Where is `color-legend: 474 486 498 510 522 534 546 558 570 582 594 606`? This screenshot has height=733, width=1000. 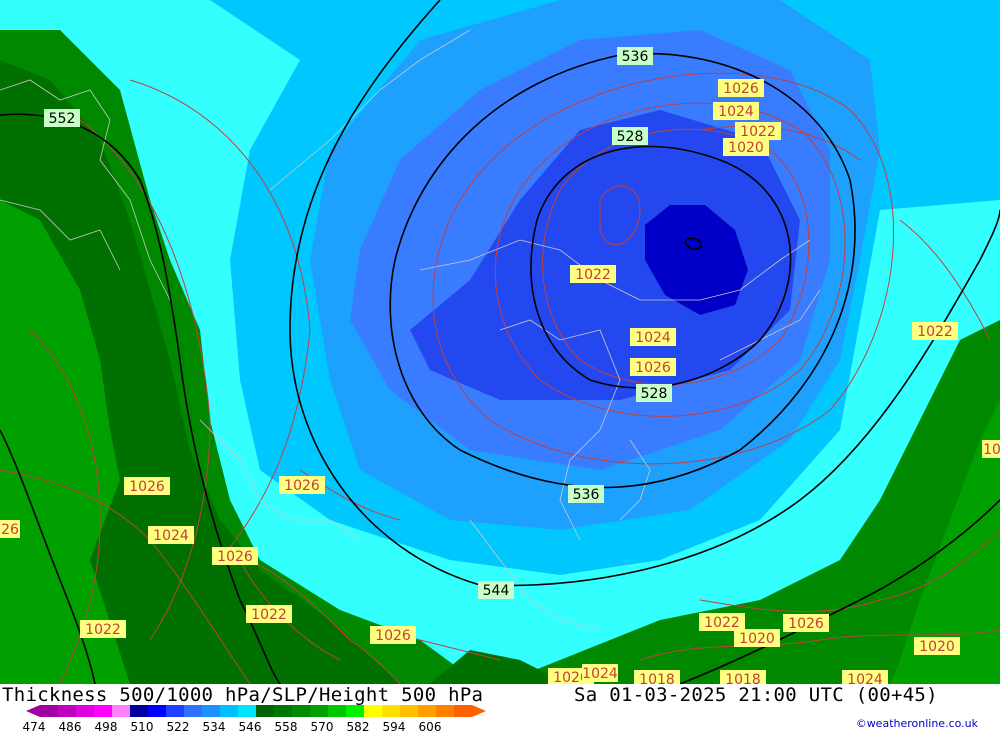
color-legend: 474 486 498 510 522 534 546 558 570 582 594 606 is located at coordinates (254, 719).